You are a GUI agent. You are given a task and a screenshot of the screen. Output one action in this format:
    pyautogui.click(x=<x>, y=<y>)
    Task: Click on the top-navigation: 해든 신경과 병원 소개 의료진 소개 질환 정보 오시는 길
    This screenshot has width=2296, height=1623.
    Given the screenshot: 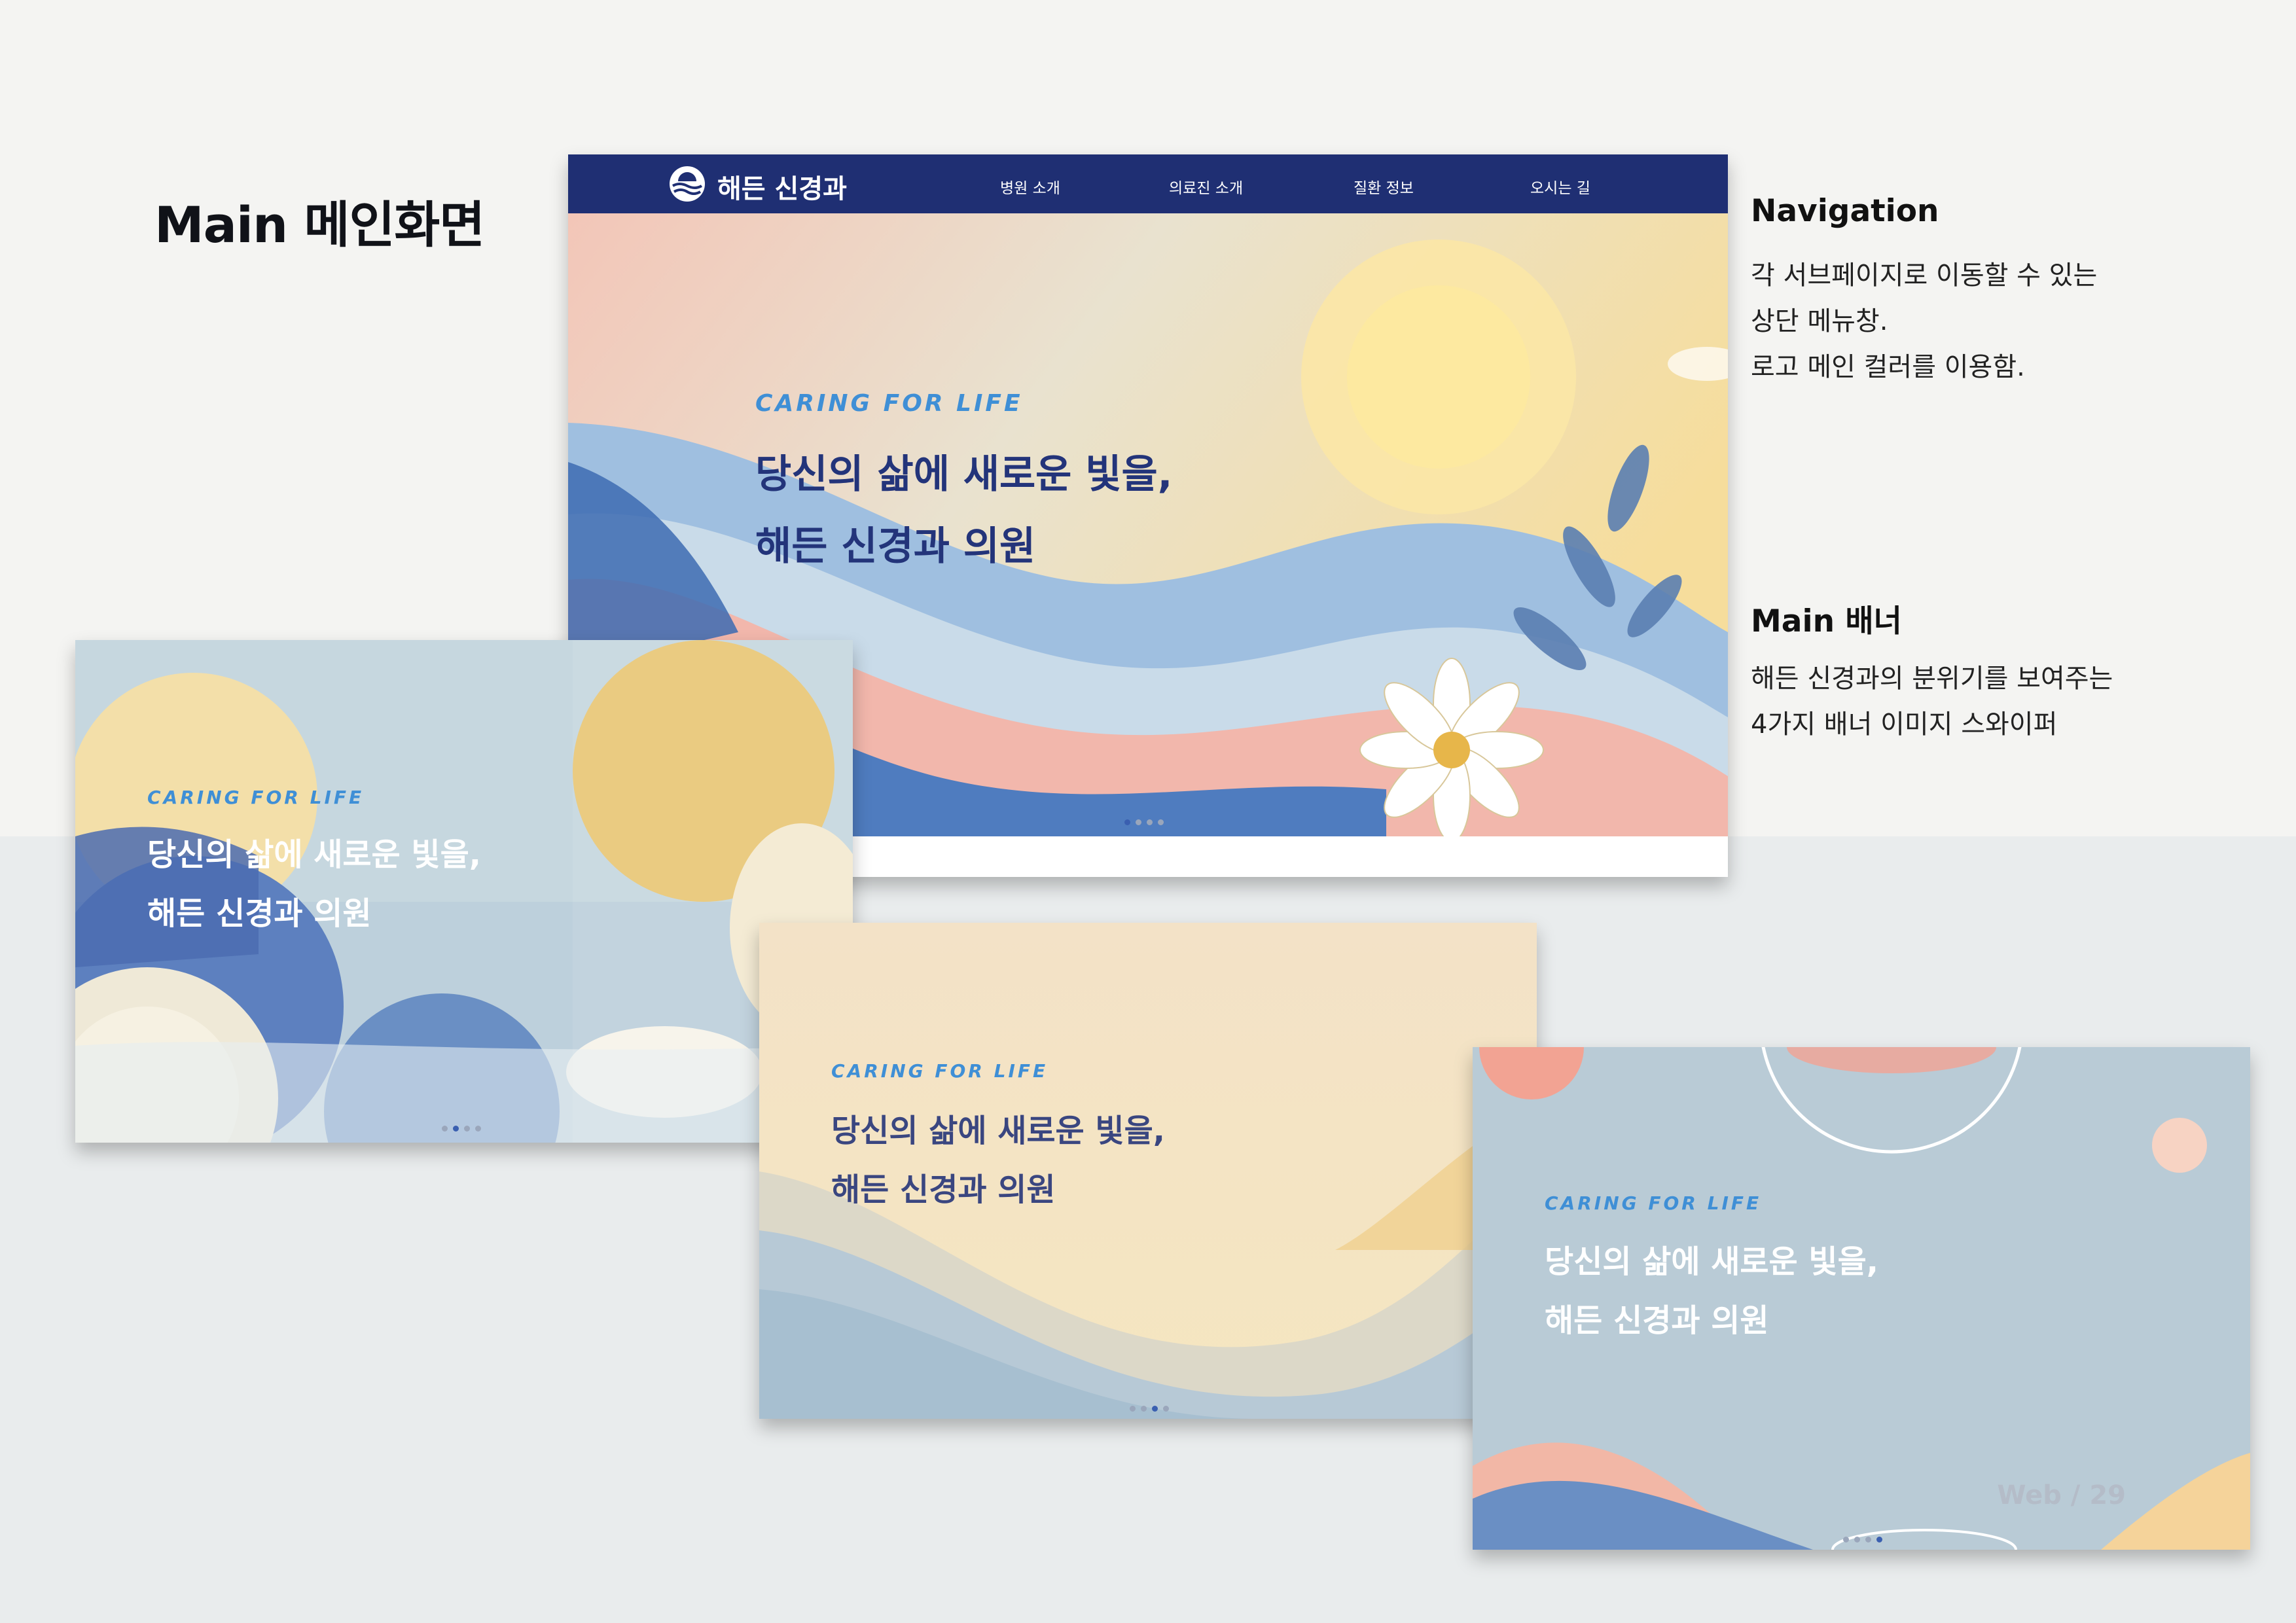 What is the action you would take?
    pyautogui.click(x=1148, y=183)
    